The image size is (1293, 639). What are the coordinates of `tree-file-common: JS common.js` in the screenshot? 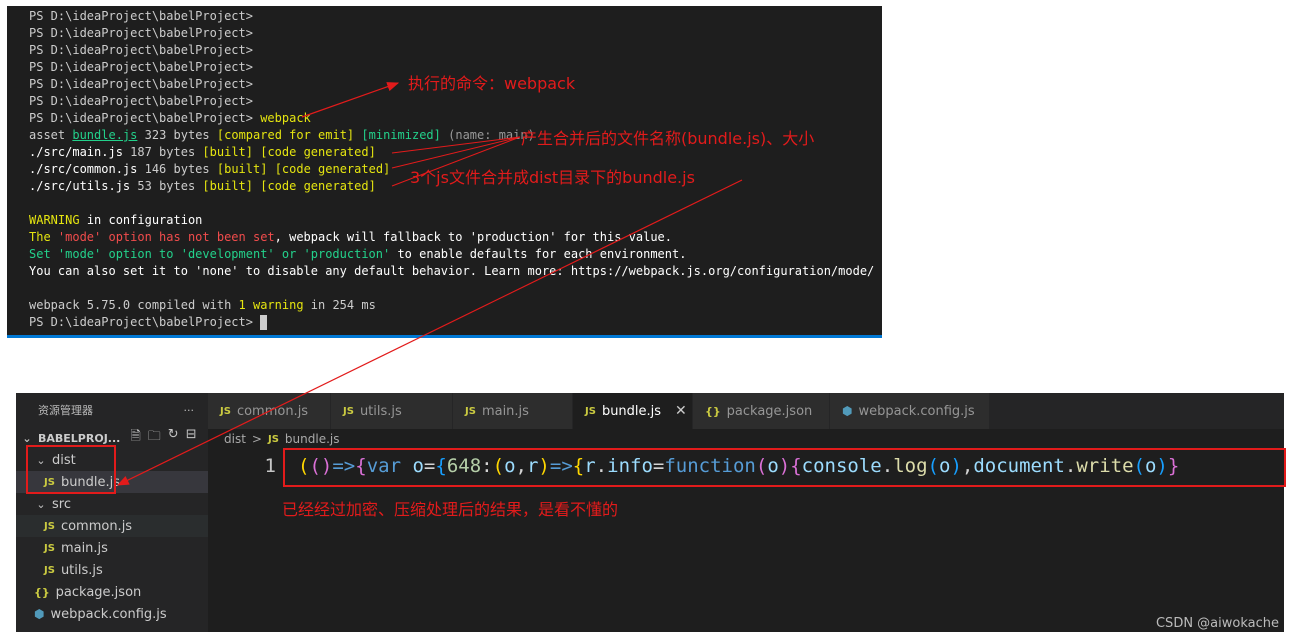 It's located at (112, 526).